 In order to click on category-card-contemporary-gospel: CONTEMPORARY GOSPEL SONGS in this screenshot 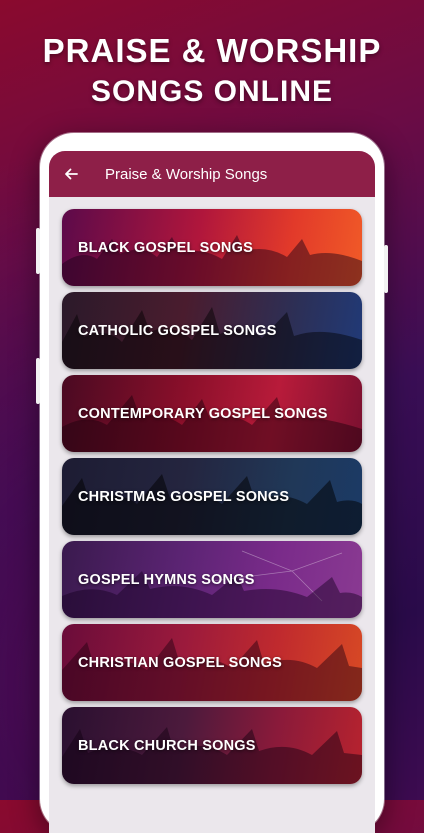, I will do `click(212, 413)`.